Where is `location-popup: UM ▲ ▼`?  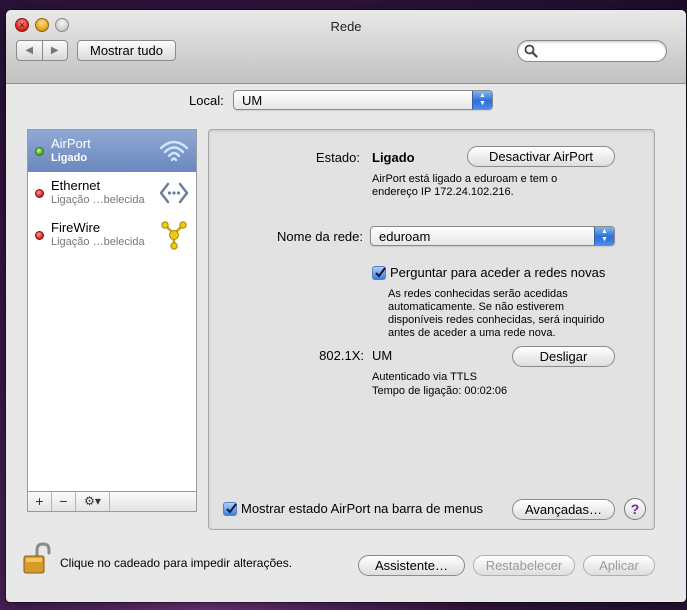 location-popup: UM ▲ ▼ is located at coordinates (363, 100).